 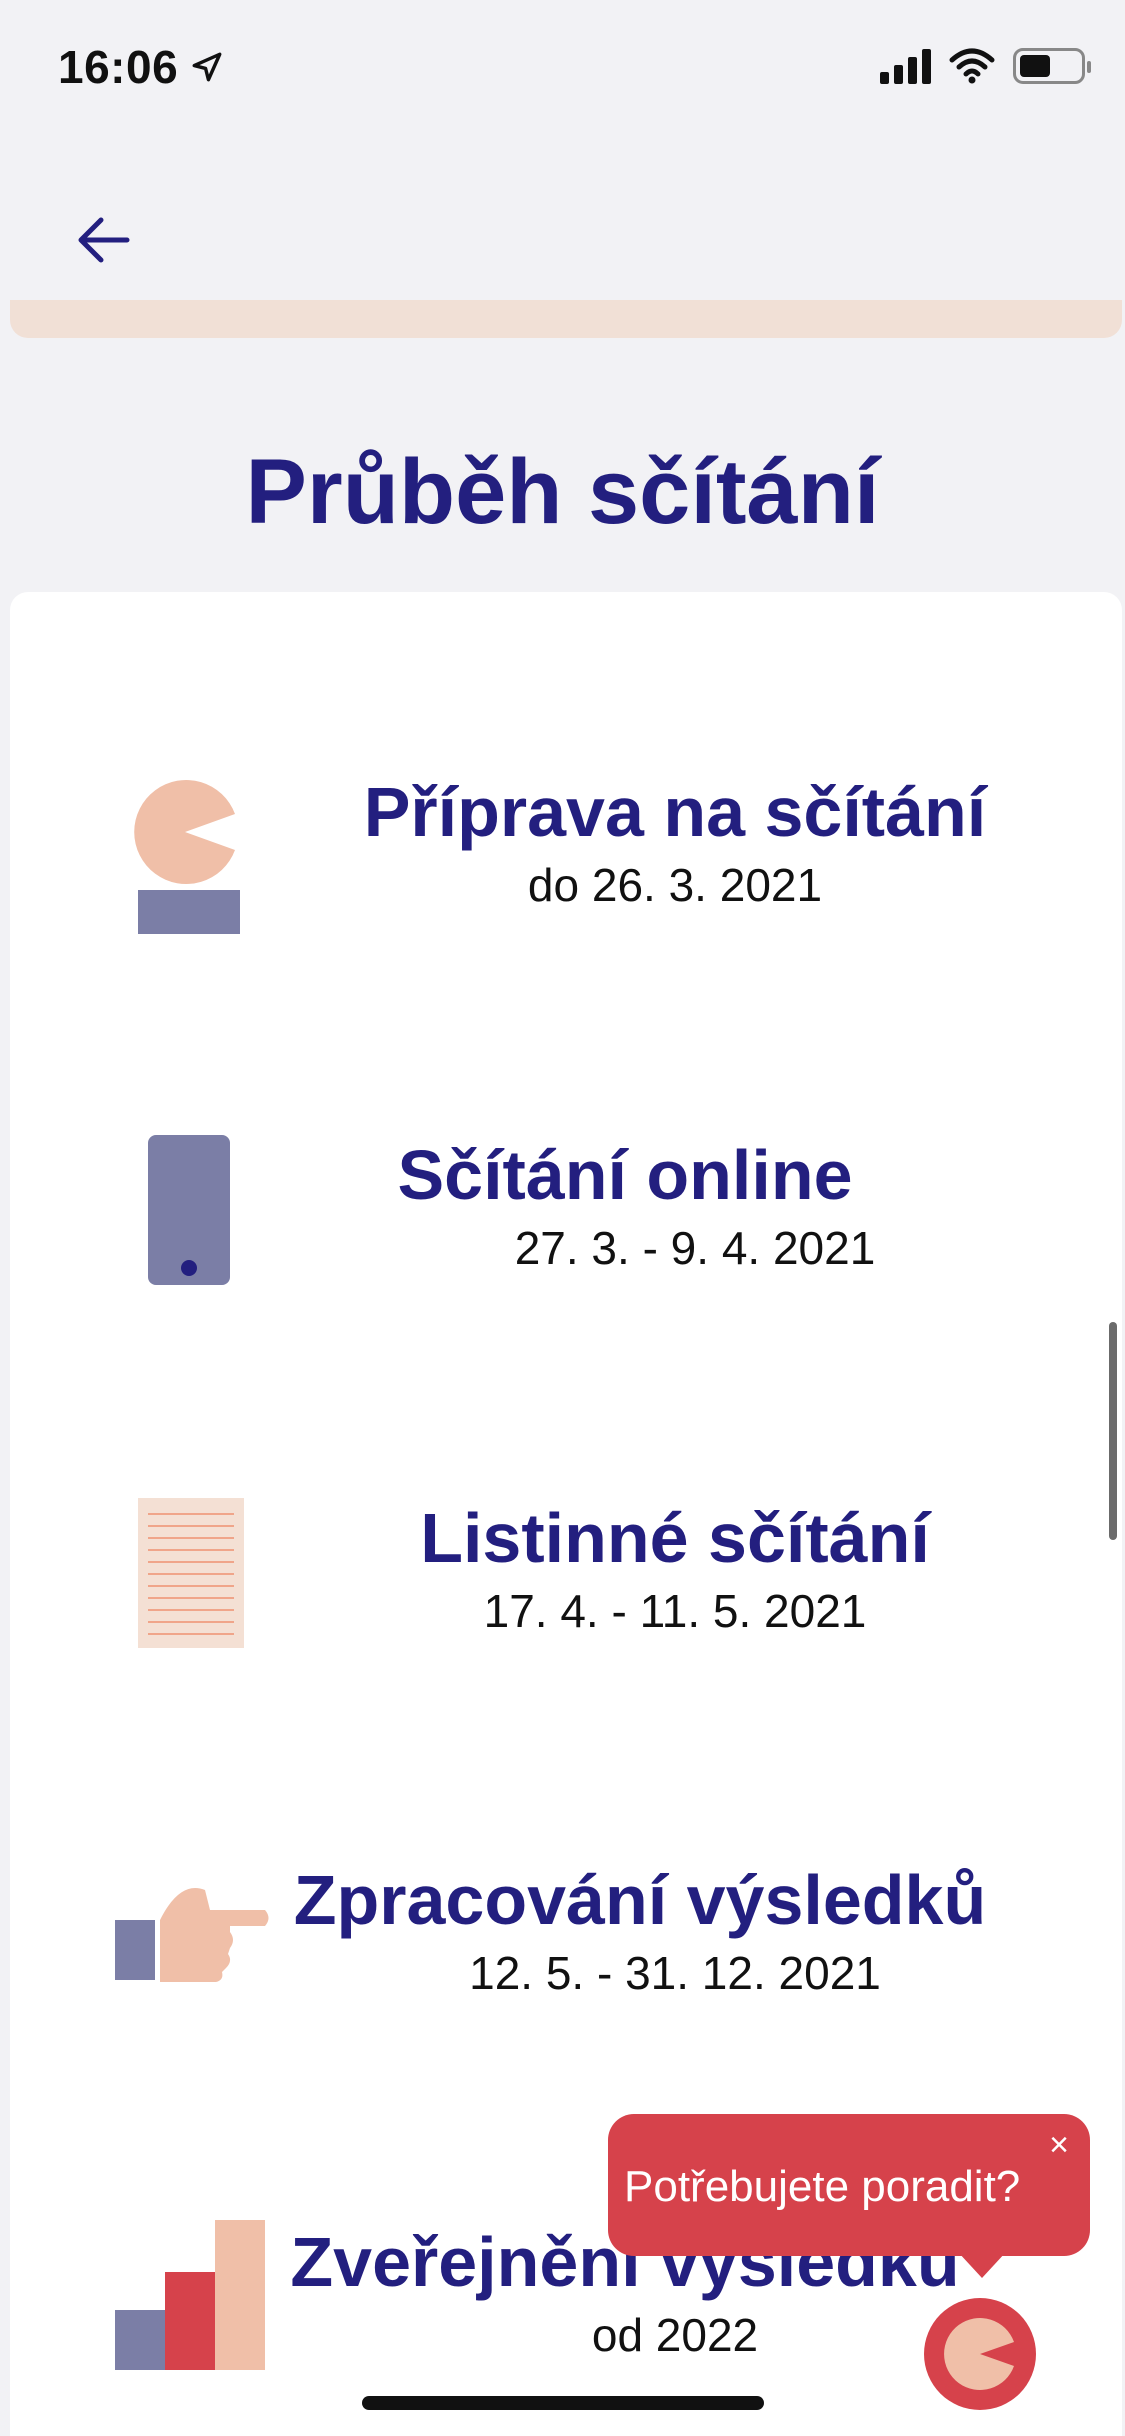 I want to click on scrollbar, so click(x=1113, y=1431).